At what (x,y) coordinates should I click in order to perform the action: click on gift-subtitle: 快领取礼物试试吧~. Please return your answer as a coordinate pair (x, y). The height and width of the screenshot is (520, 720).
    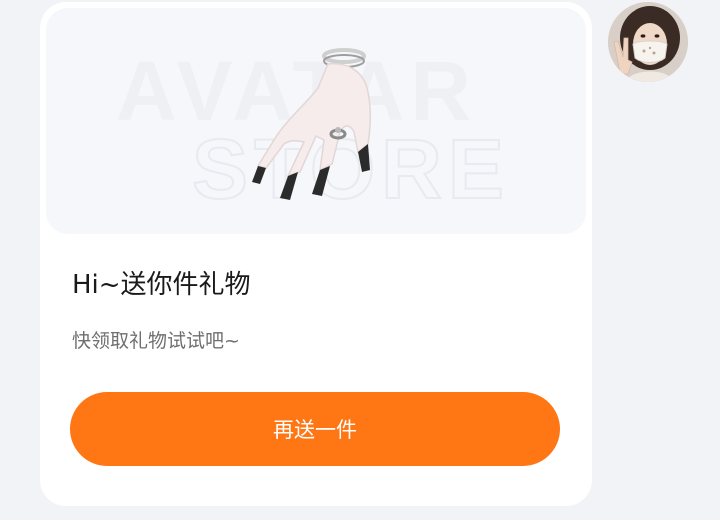
    Looking at the image, I should click on (156, 341).